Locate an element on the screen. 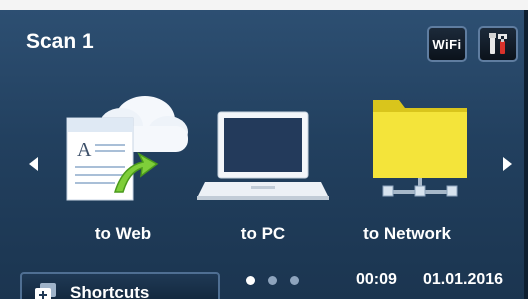 Image resolution: width=528 pixels, height=299 pixels. laptop-icon is located at coordinates (263, 155).